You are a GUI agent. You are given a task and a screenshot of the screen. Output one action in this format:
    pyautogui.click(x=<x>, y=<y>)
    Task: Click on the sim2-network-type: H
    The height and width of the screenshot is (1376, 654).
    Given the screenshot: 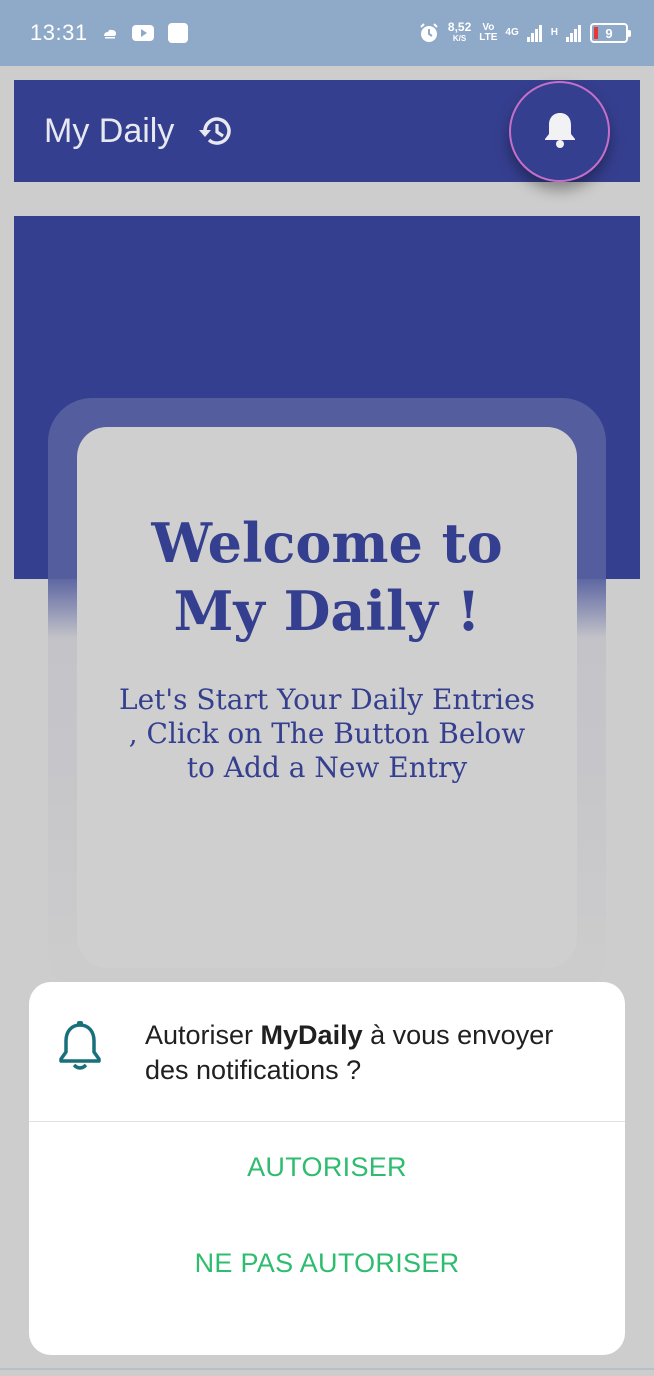 What is the action you would take?
    pyautogui.click(x=554, y=33)
    